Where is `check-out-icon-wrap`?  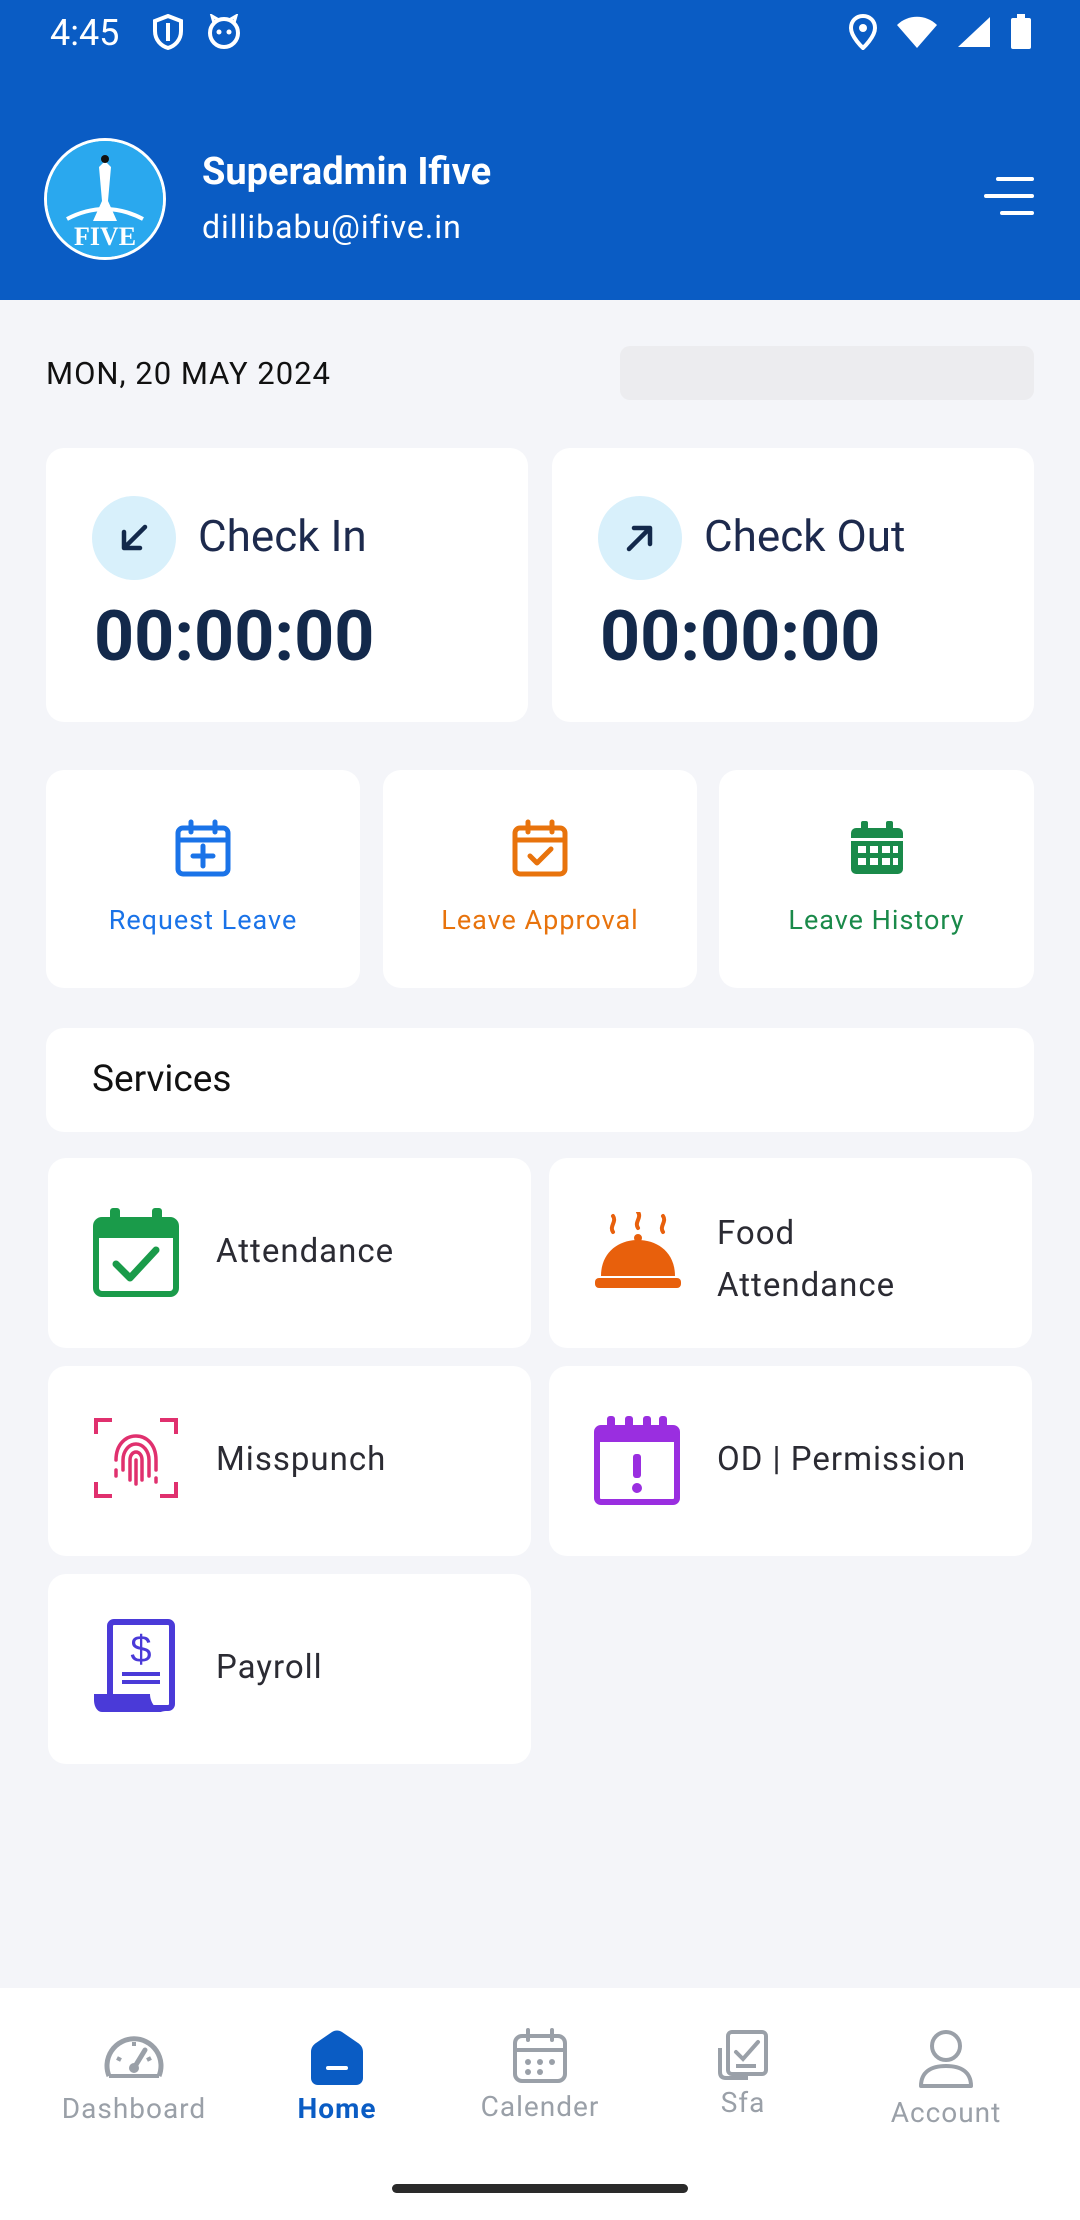 check-out-icon-wrap is located at coordinates (640, 538).